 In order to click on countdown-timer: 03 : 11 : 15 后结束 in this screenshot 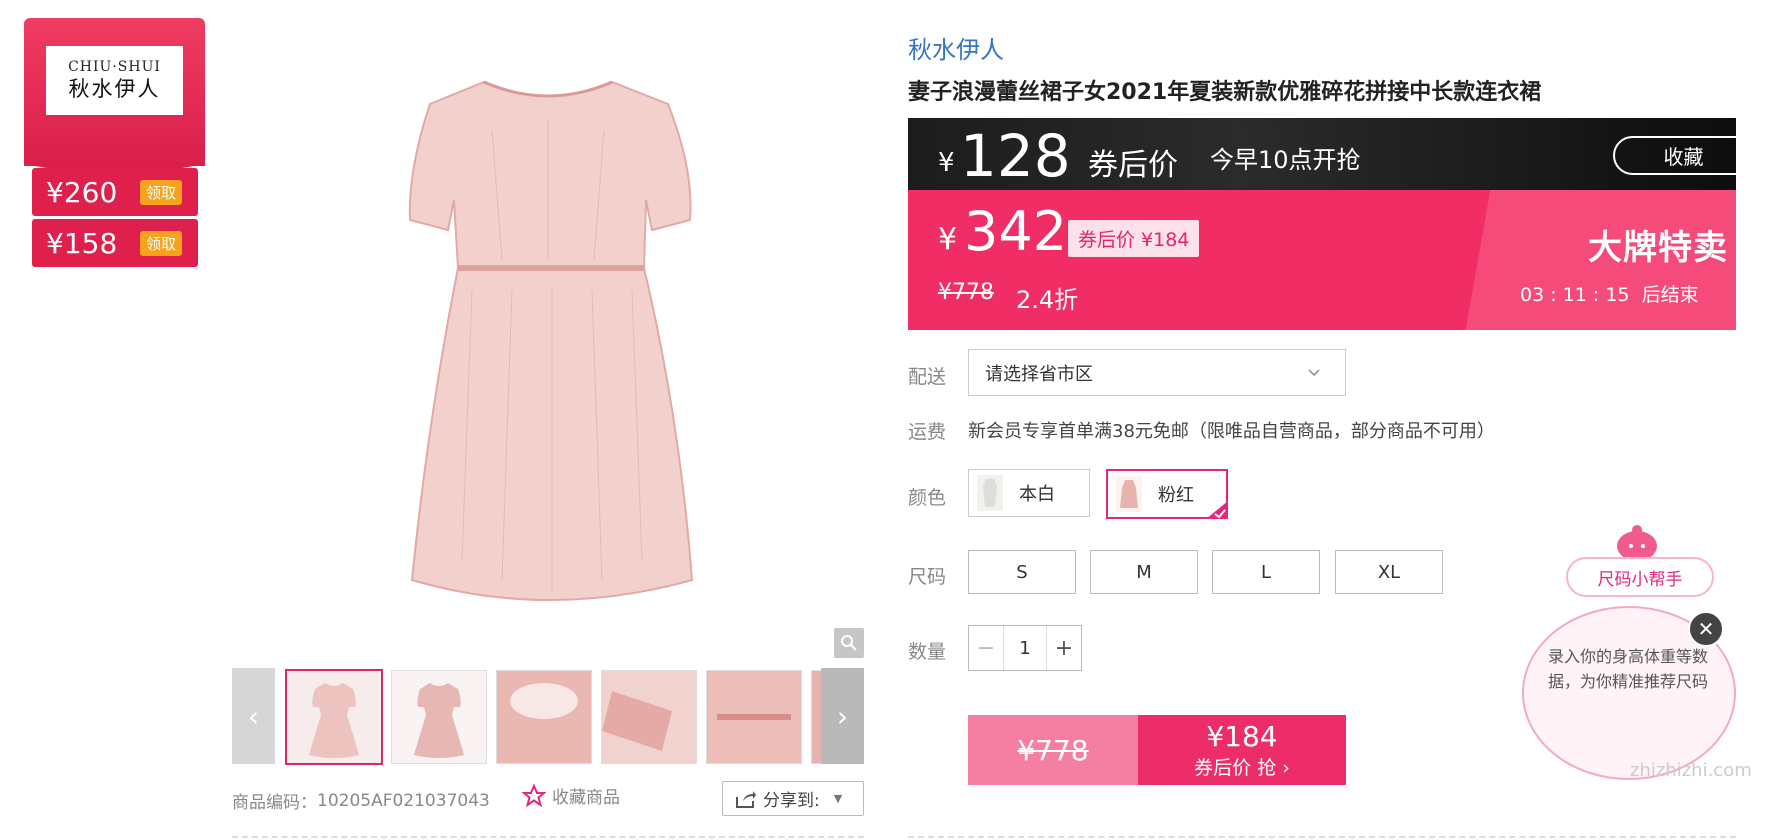, I will do `click(1609, 293)`.